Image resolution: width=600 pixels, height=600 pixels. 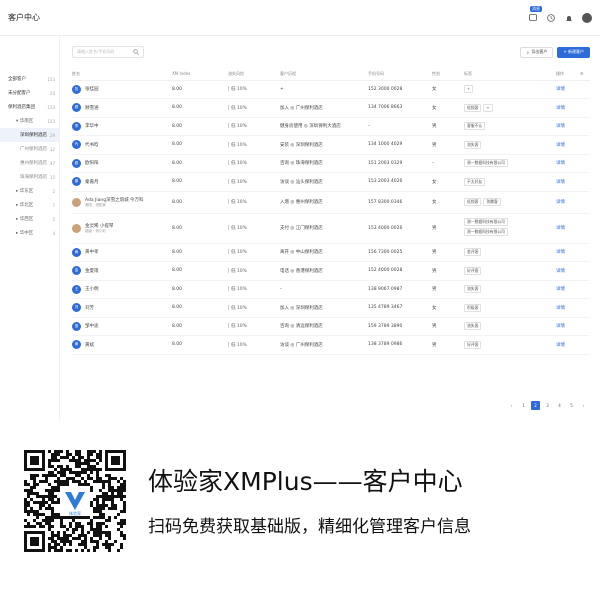 I want to click on next-page-button: ›, so click(x=583, y=405).